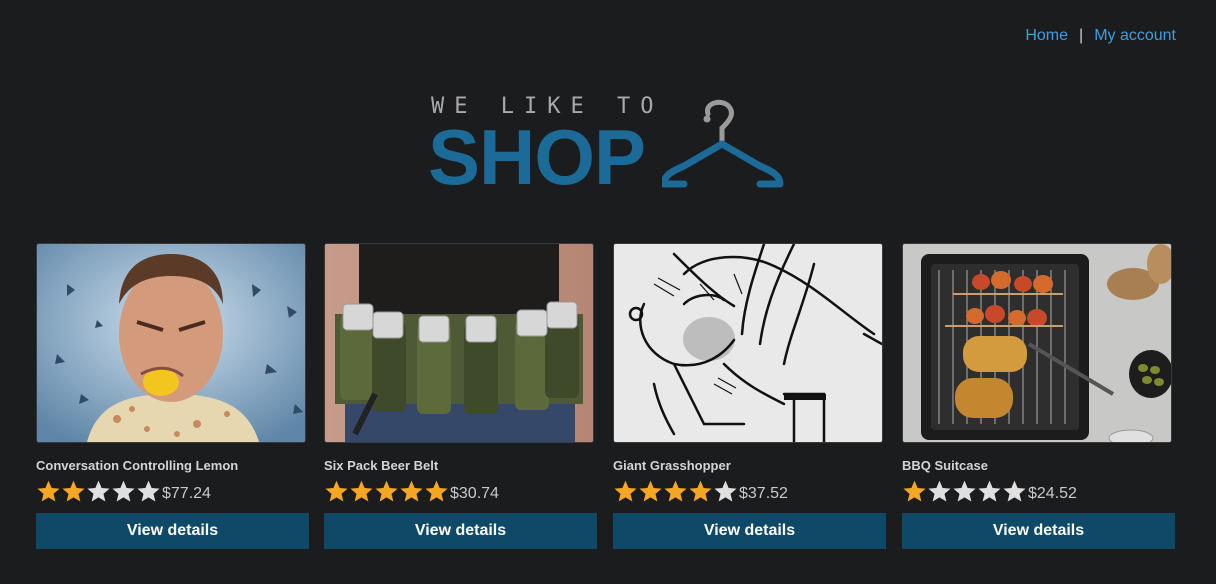  I want to click on my-account-link: My account, so click(1135, 36).